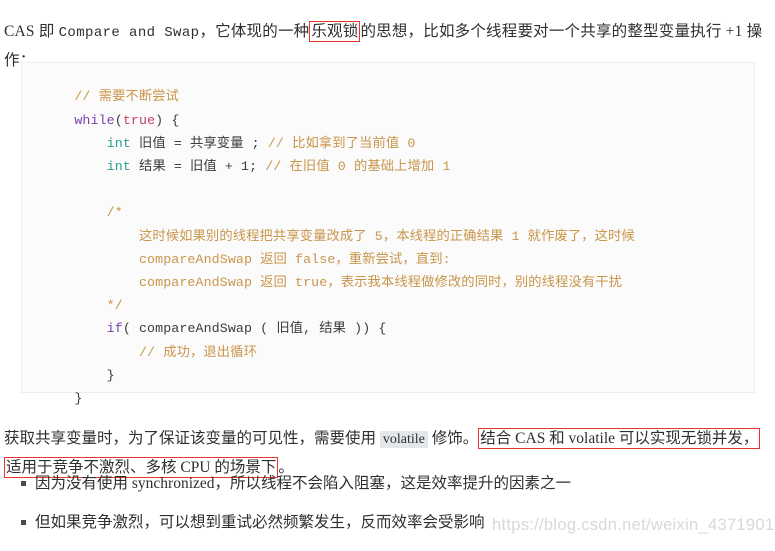 This screenshot has height=551, width=775. What do you see at coordinates (94, 120) in the screenshot?
I see `code-token: while` at bounding box center [94, 120].